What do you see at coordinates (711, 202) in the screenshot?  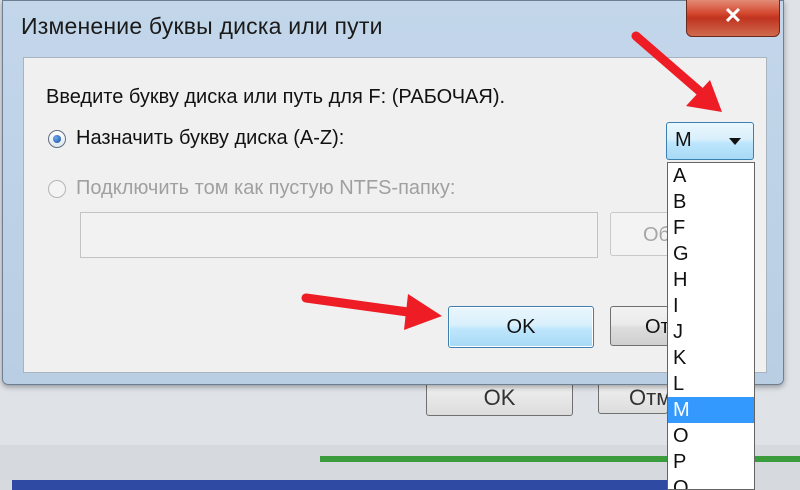 I see `dropdown-option-b: B` at bounding box center [711, 202].